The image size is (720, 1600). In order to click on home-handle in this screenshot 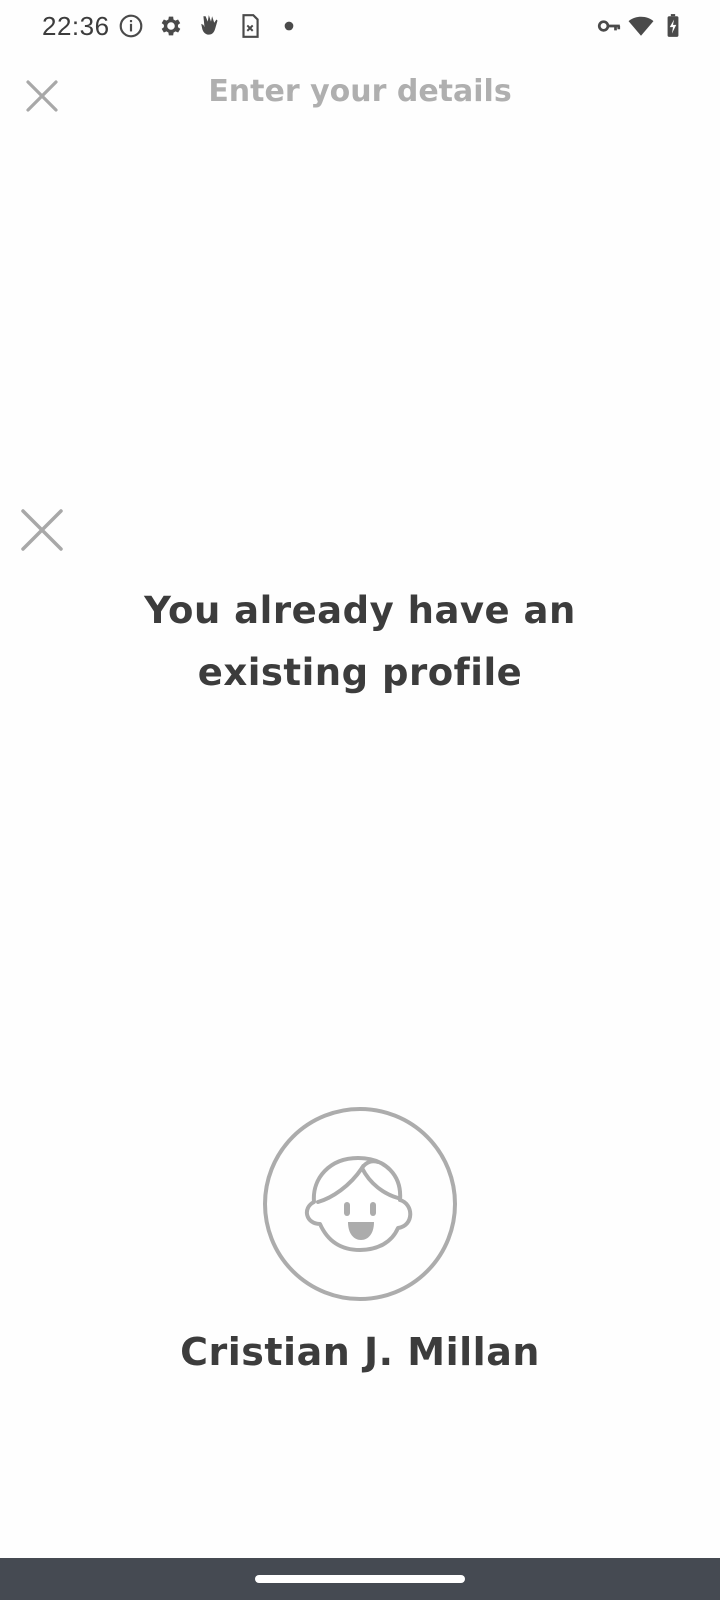, I will do `click(360, 1579)`.